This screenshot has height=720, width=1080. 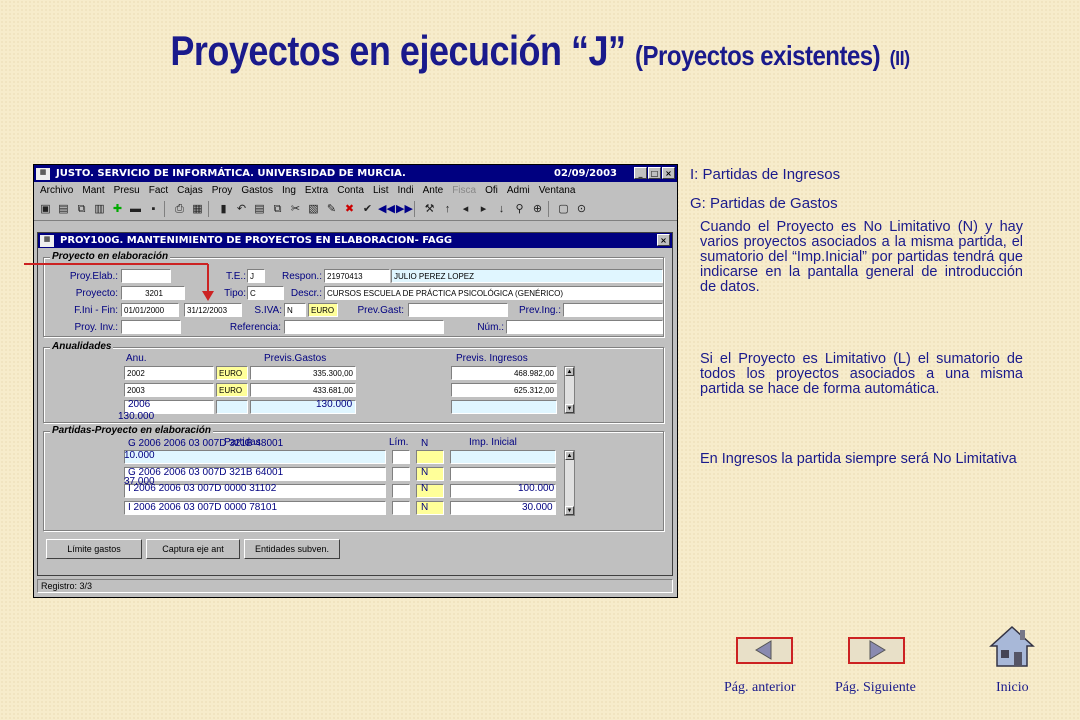 I want to click on header-imp-inicial: Imp. Inicial, so click(x=493, y=442).